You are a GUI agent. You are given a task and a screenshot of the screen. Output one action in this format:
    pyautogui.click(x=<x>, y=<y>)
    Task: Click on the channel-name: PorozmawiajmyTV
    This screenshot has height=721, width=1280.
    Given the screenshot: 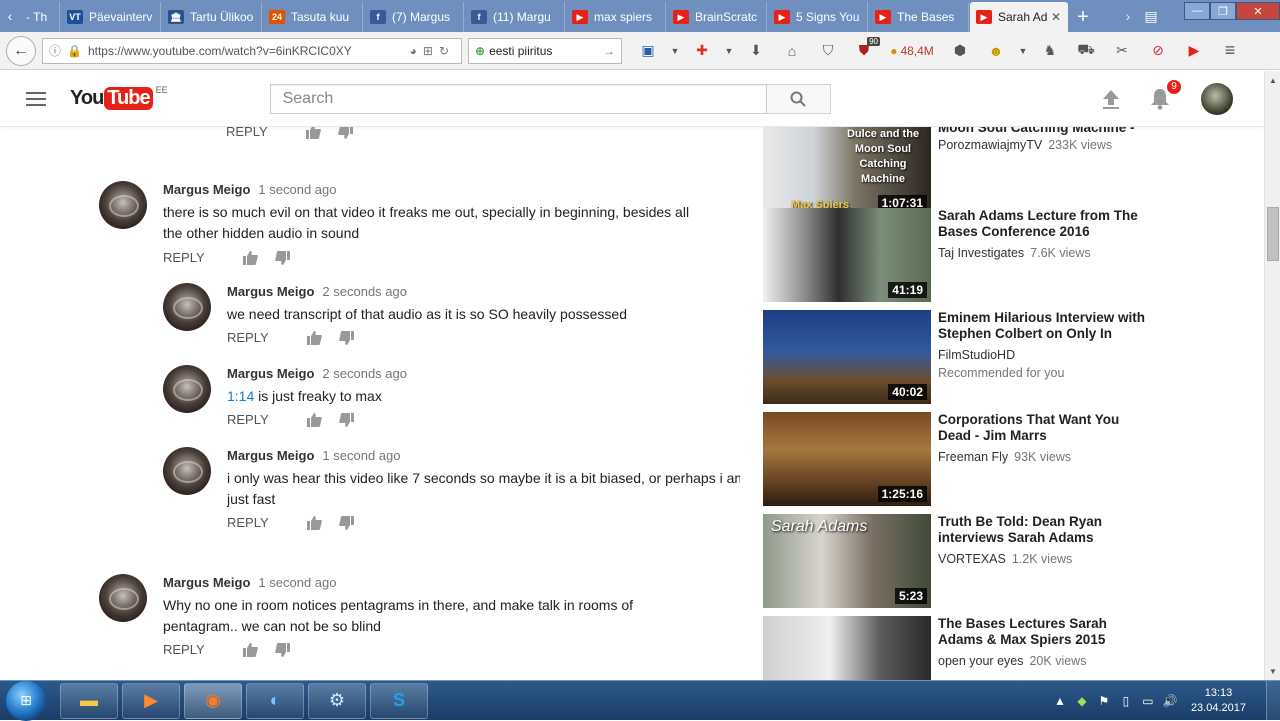 What is the action you would take?
    pyautogui.click(x=990, y=145)
    